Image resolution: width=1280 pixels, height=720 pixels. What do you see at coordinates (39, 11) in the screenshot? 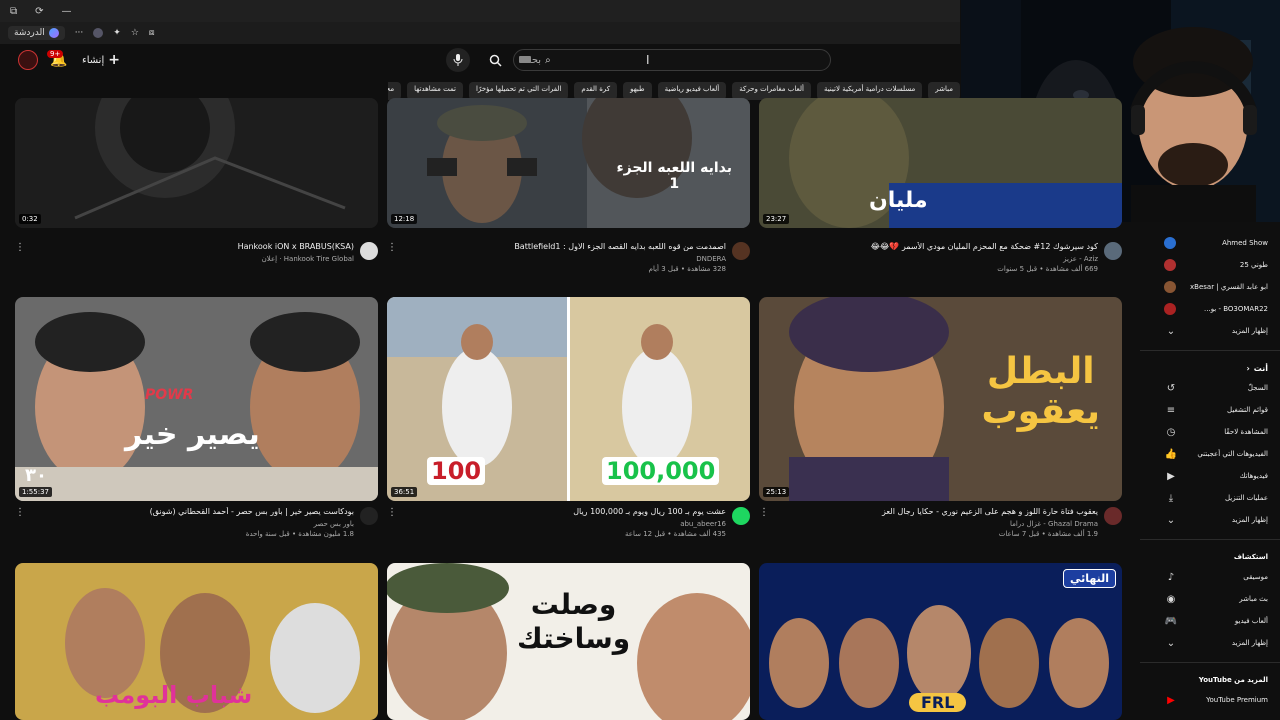
I see `window-refresh-icon: ⟳` at bounding box center [39, 11].